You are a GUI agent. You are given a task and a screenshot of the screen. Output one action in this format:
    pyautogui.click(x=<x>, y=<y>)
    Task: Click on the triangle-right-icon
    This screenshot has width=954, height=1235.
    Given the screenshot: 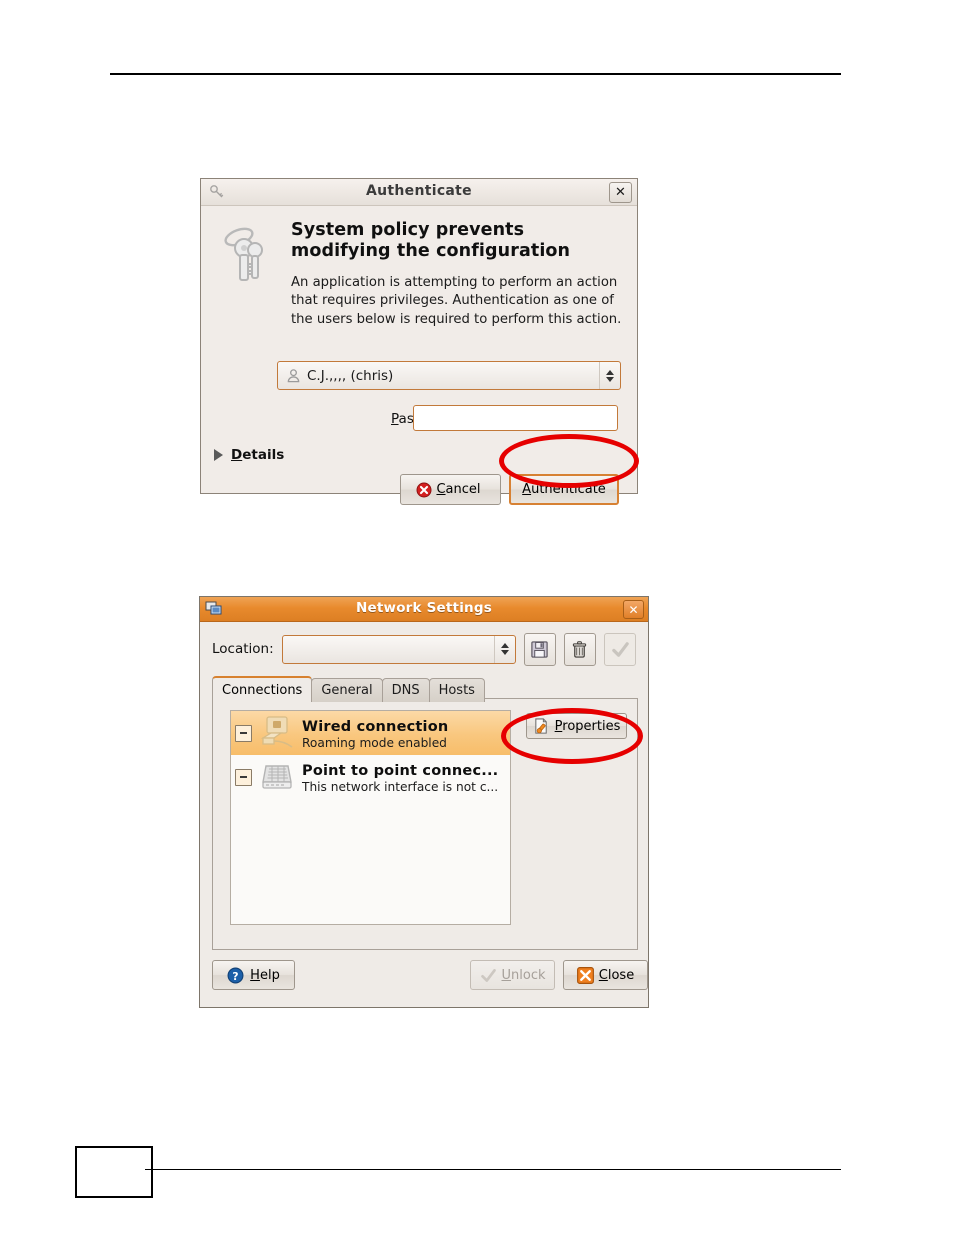 What is the action you would take?
    pyautogui.click(x=218, y=455)
    